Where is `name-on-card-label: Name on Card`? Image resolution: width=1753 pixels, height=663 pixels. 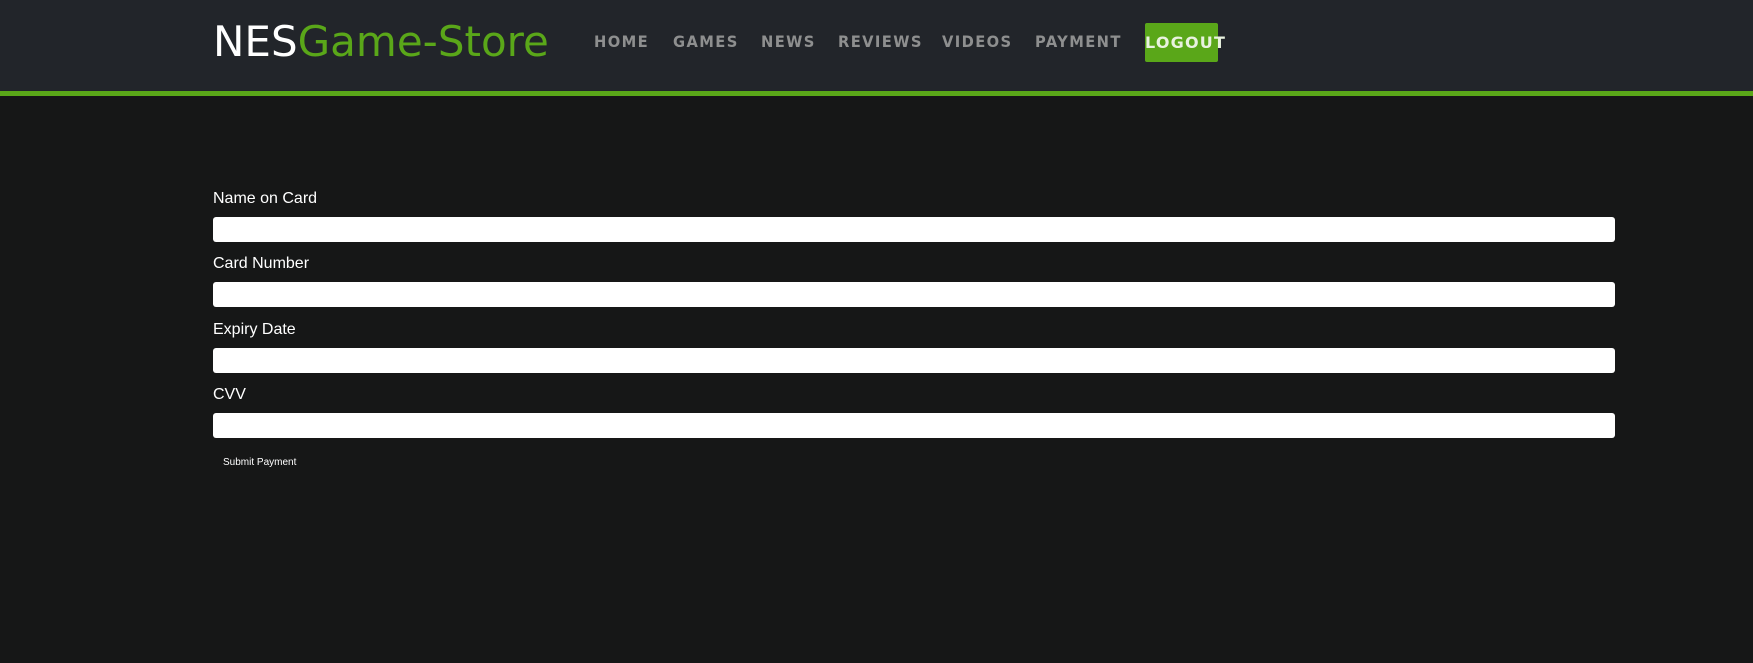 name-on-card-label: Name on Card is located at coordinates (265, 198).